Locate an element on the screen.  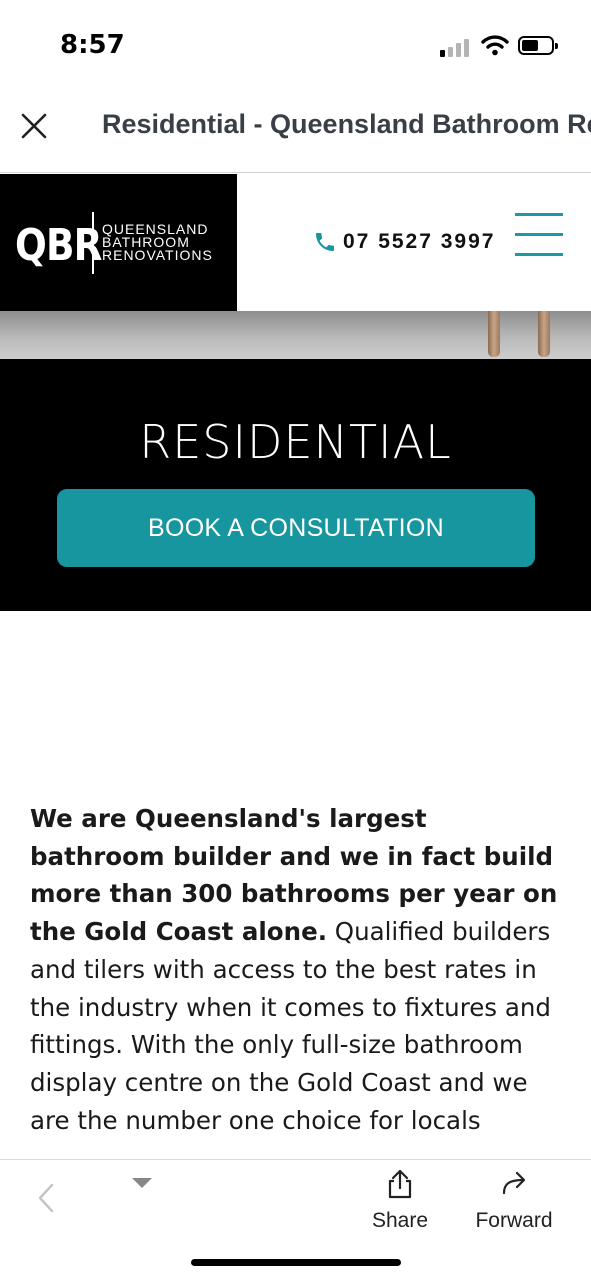
forward-button: Forward is located at coordinates (514, 1200).